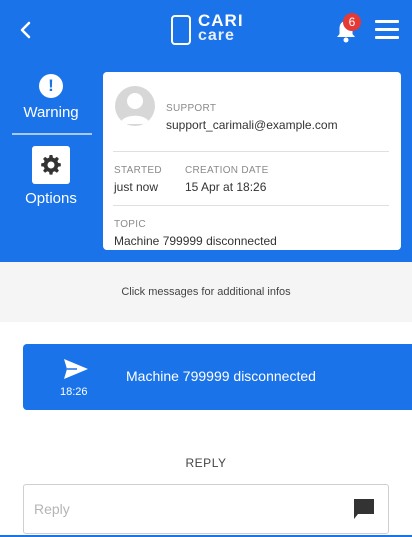  Describe the element at coordinates (130, 224) in the screenshot. I see `topic-label: TOPIC` at that location.